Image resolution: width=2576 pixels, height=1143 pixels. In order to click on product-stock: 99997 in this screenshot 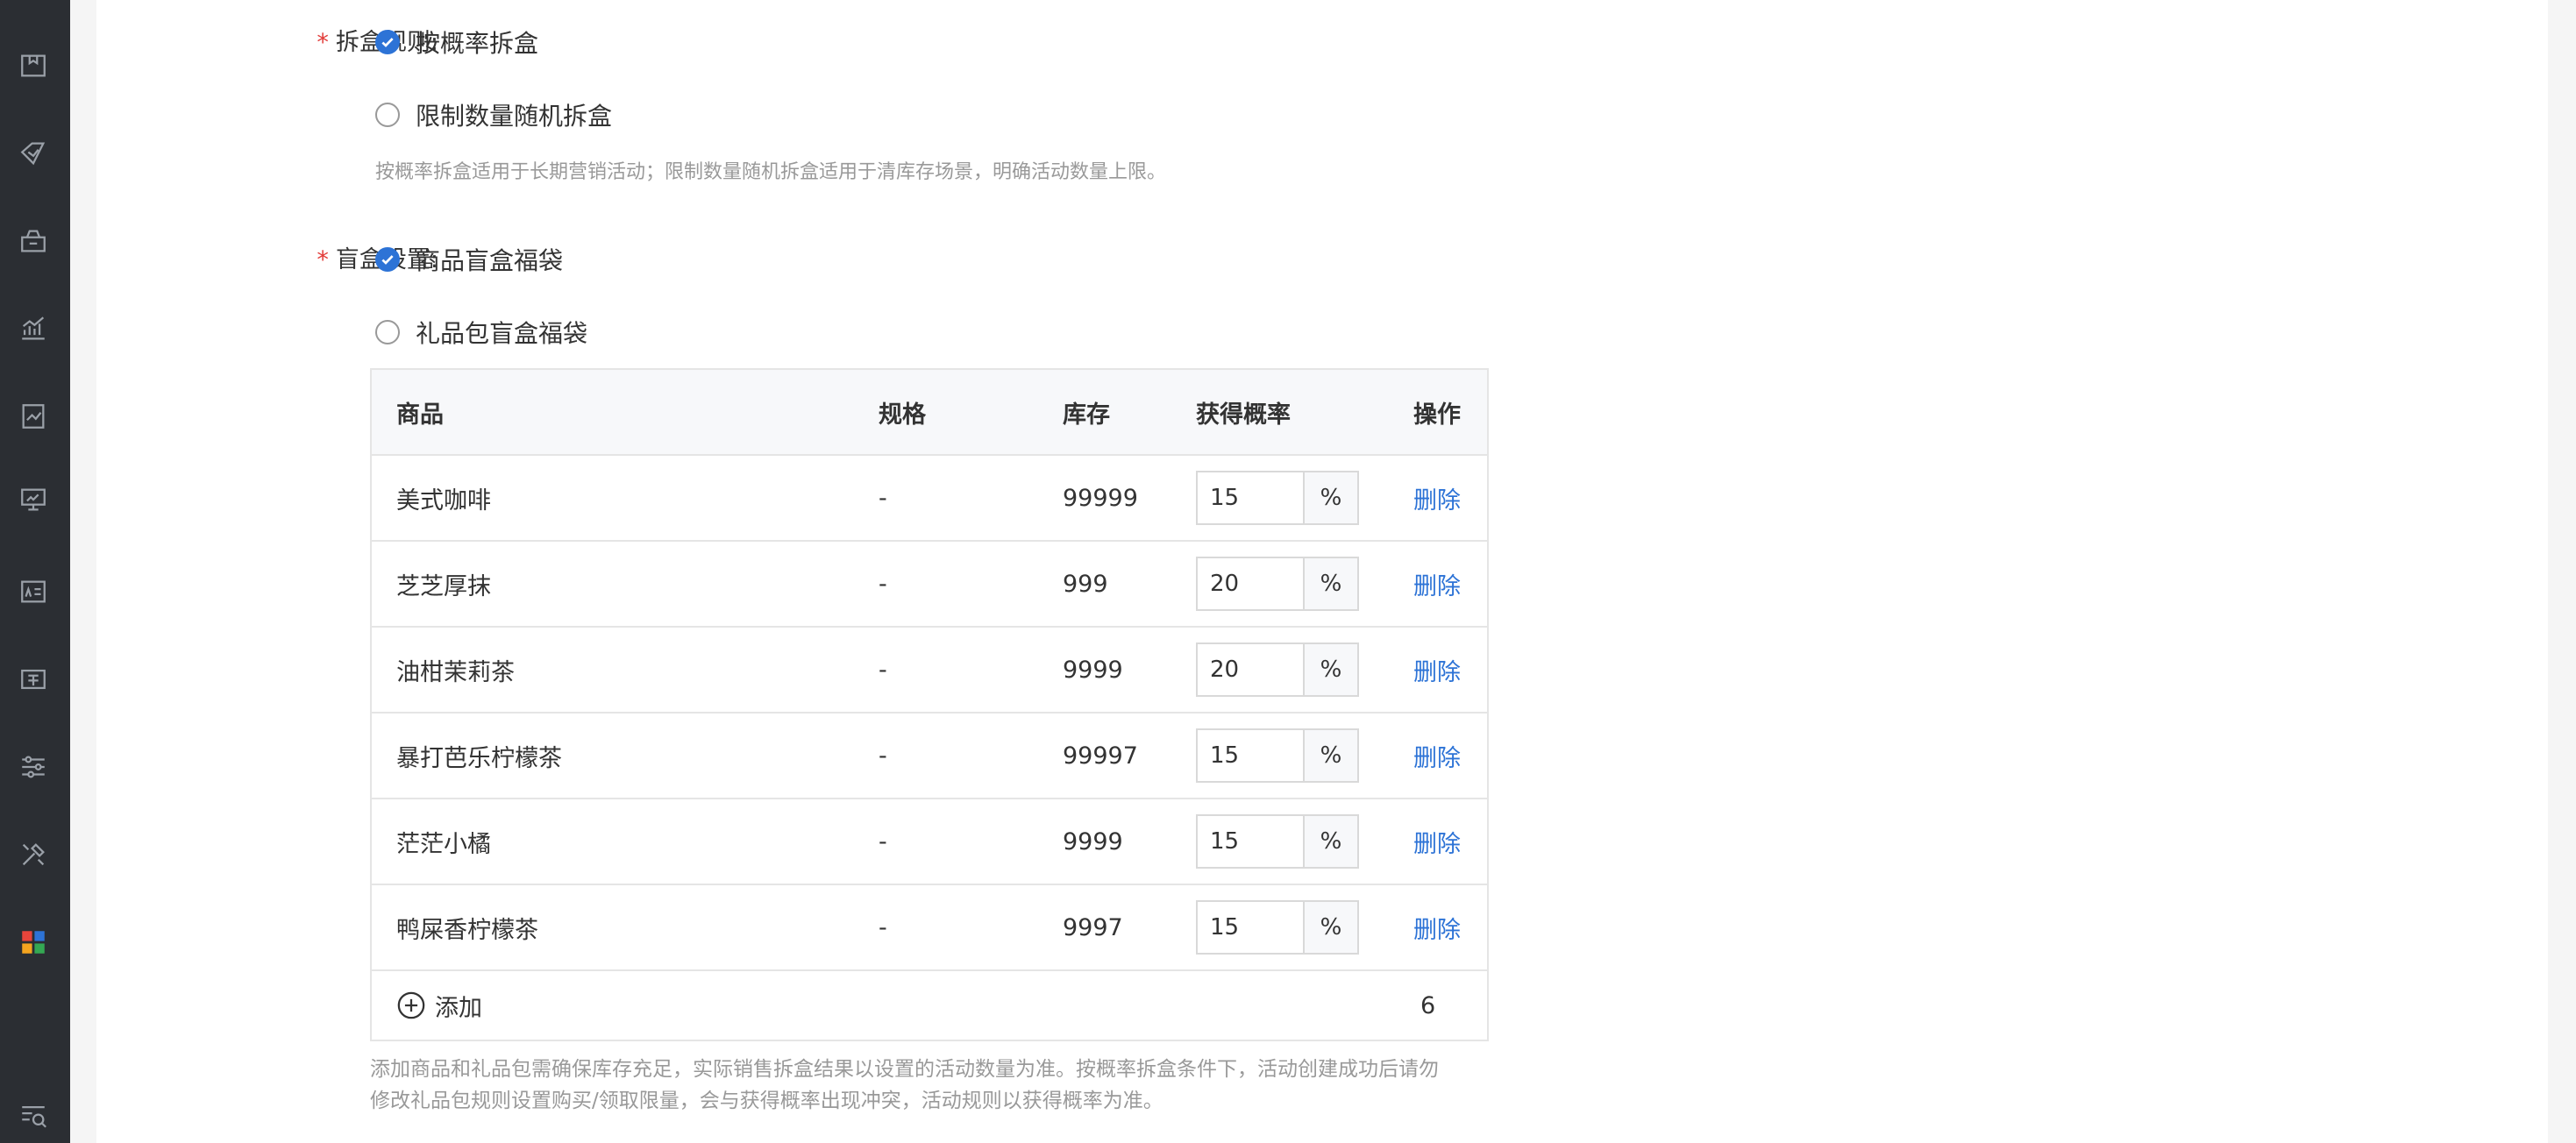, I will do `click(1100, 756)`.